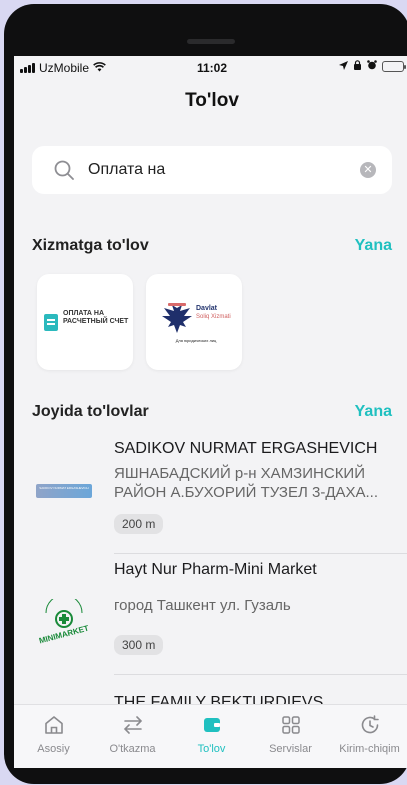 Image resolution: width=407 pixels, height=785 pixels. What do you see at coordinates (96, 317) in the screenshot?
I see `service-card-text: ОПЛАТА НА РАСЧЕТНЫЙ СЧЕТ` at bounding box center [96, 317].